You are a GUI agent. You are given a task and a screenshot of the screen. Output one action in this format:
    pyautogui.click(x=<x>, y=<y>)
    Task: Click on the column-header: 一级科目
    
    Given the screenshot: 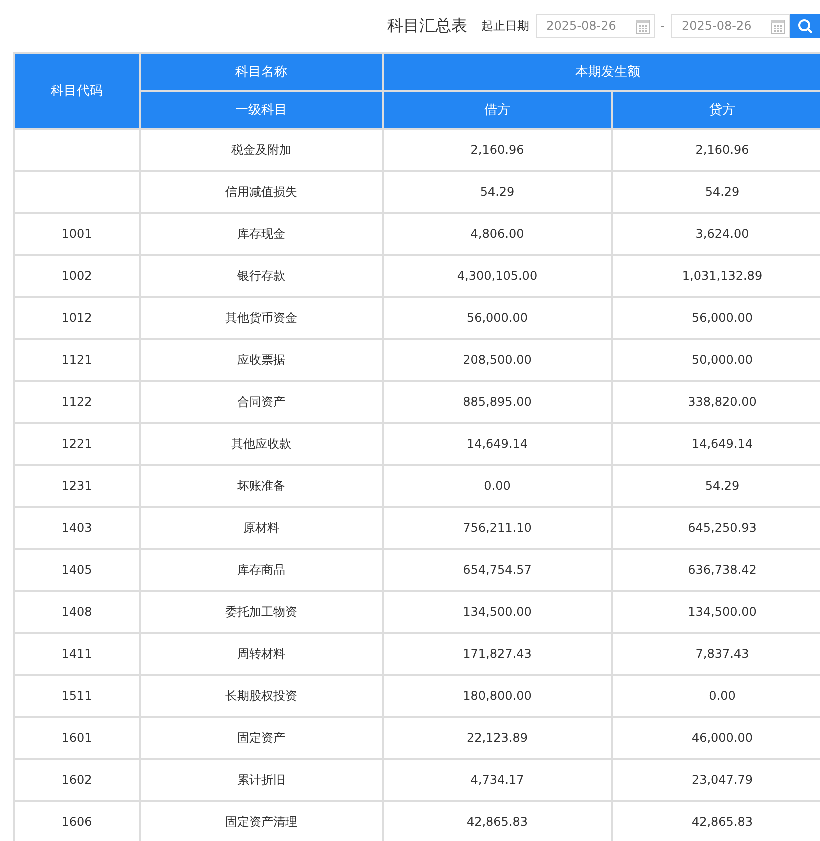 What is the action you would take?
    pyautogui.click(x=261, y=110)
    